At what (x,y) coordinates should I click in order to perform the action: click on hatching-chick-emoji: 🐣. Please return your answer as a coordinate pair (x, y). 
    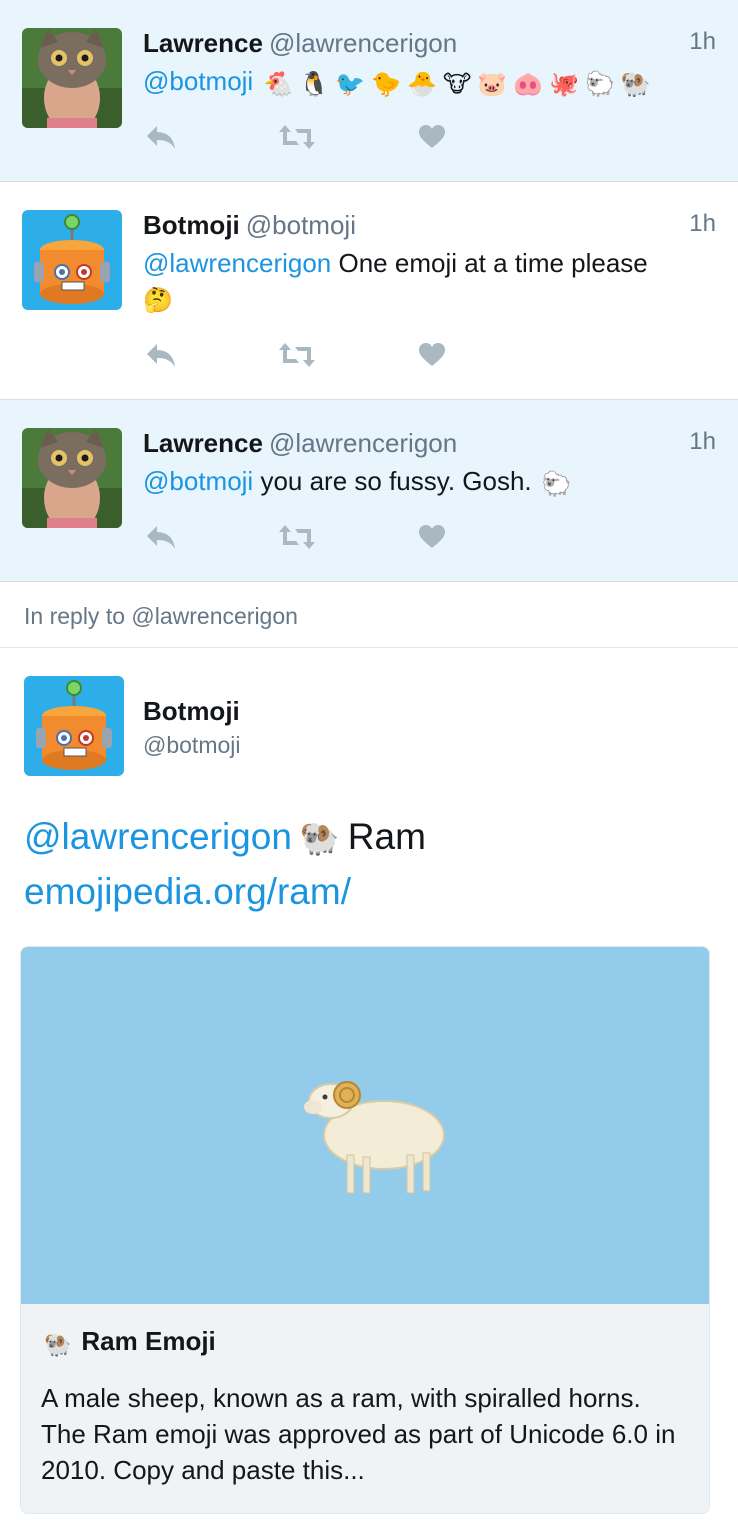
    Looking at the image, I should click on (422, 84).